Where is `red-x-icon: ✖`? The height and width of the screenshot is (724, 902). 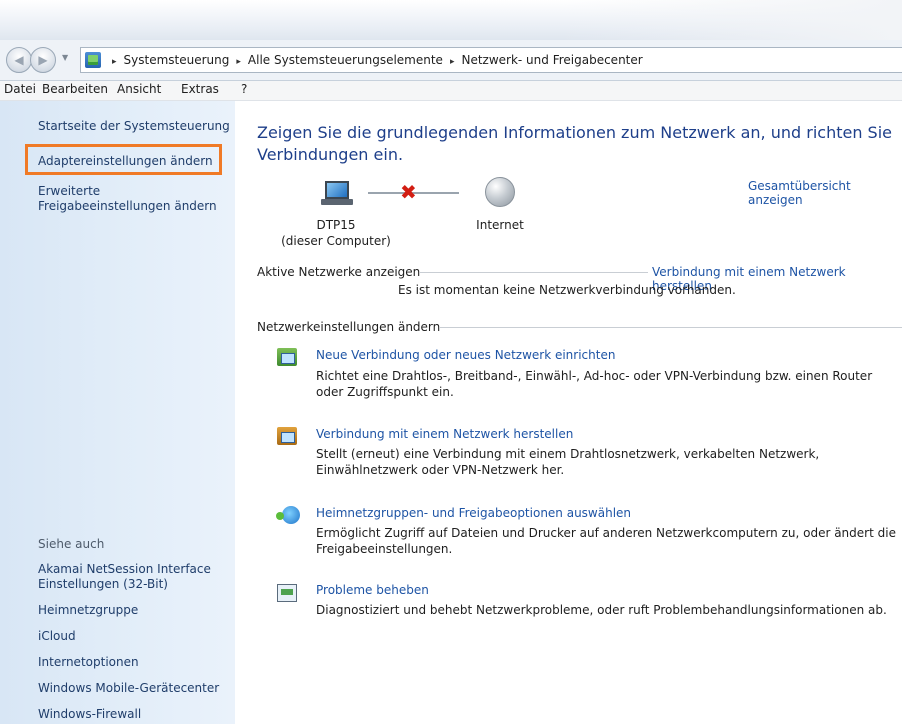
red-x-icon: ✖ is located at coordinates (408, 192).